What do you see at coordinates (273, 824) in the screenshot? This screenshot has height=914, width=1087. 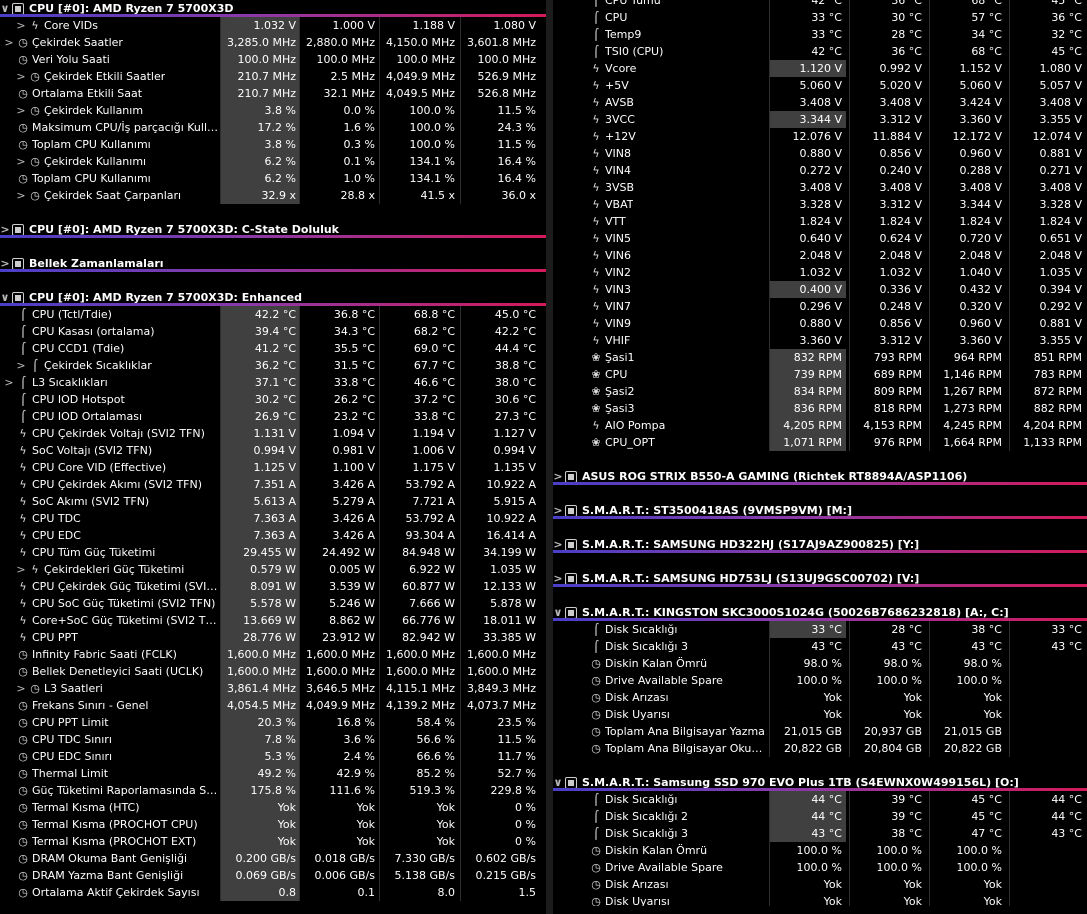 I see `sensor-row: ◷ Termal Kısma (PROCHOT CPU) Yok Yok Yok 0 %` at bounding box center [273, 824].